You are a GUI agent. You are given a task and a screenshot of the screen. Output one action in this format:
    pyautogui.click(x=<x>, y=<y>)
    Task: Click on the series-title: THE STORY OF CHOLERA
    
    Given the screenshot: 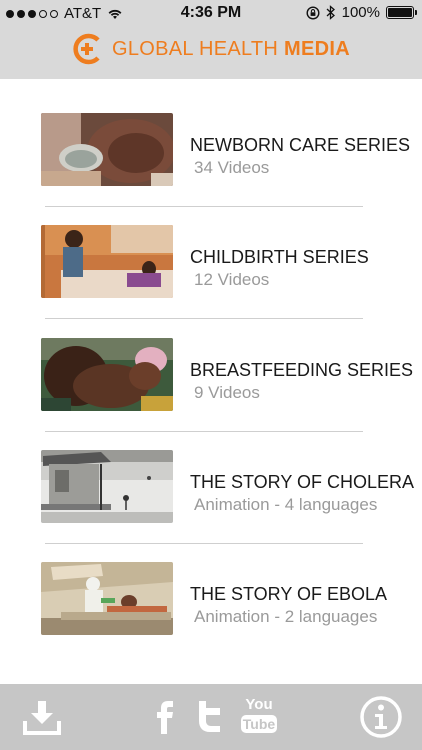 What is the action you would take?
    pyautogui.click(x=302, y=482)
    